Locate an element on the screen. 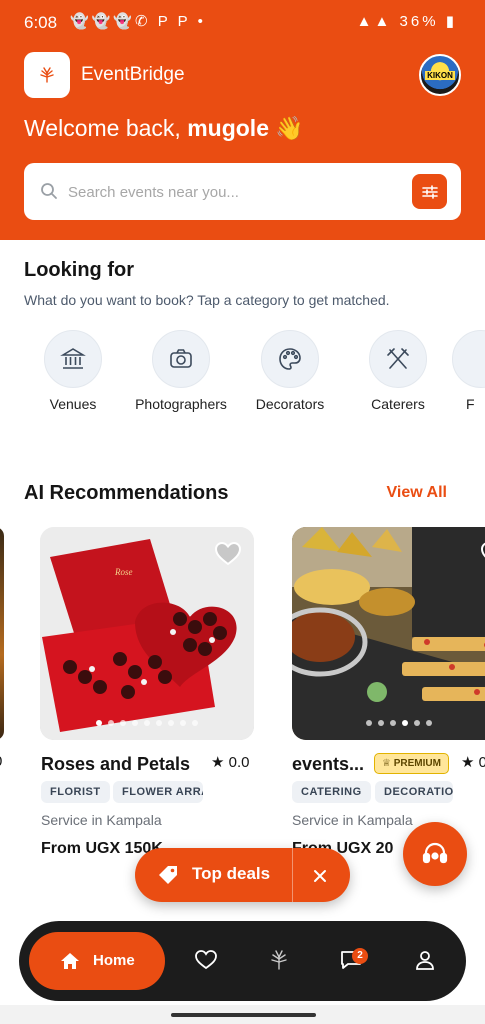 This screenshot has width=485, height=1024. card-image is located at coordinates (388, 633).